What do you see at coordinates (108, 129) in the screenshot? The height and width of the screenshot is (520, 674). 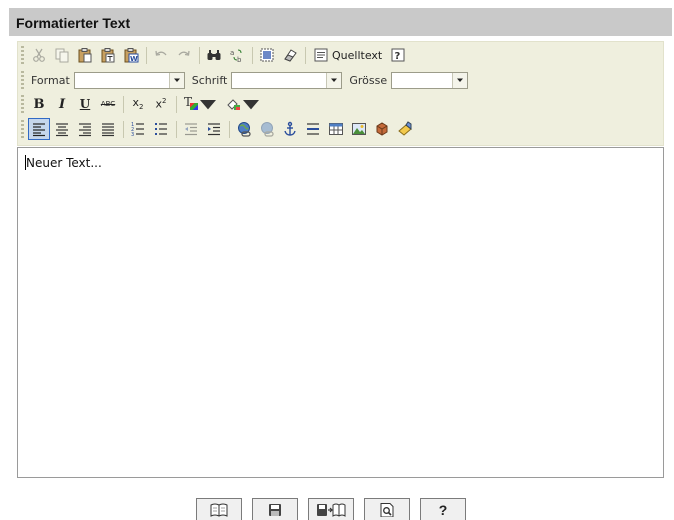 I see `align-justify-button` at bounding box center [108, 129].